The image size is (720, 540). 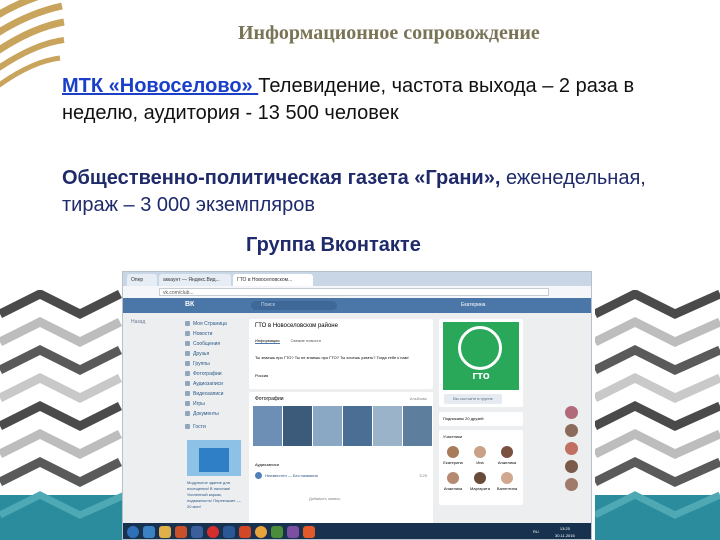 I want to click on vk-header: ВК Поиск Екатерина, so click(x=357, y=305).